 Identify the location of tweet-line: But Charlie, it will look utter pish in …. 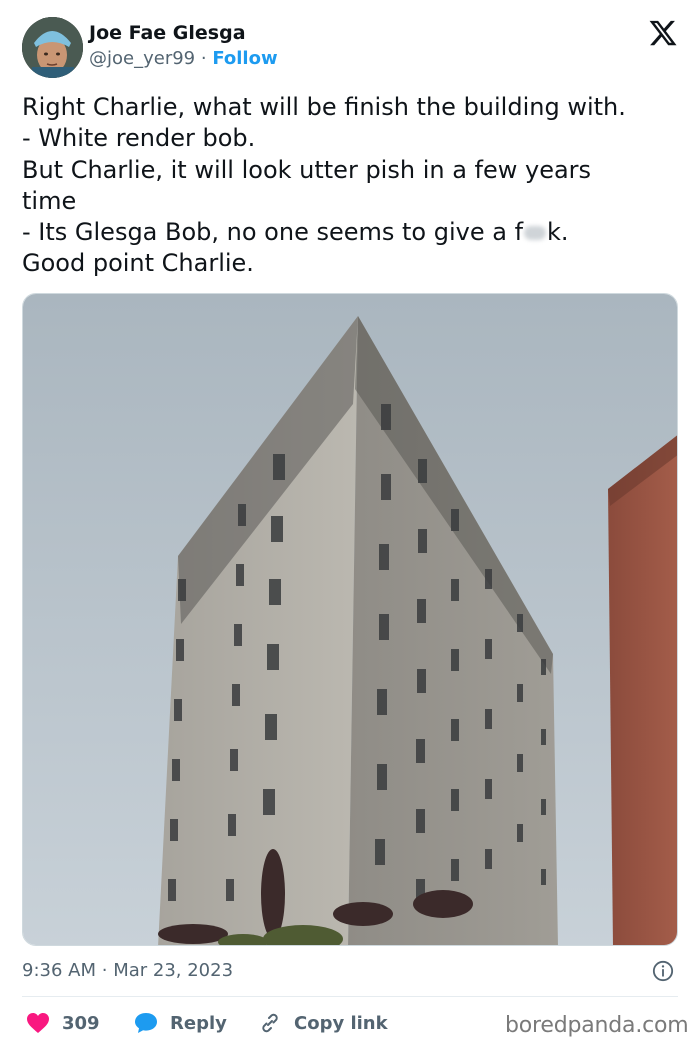
(307, 169).